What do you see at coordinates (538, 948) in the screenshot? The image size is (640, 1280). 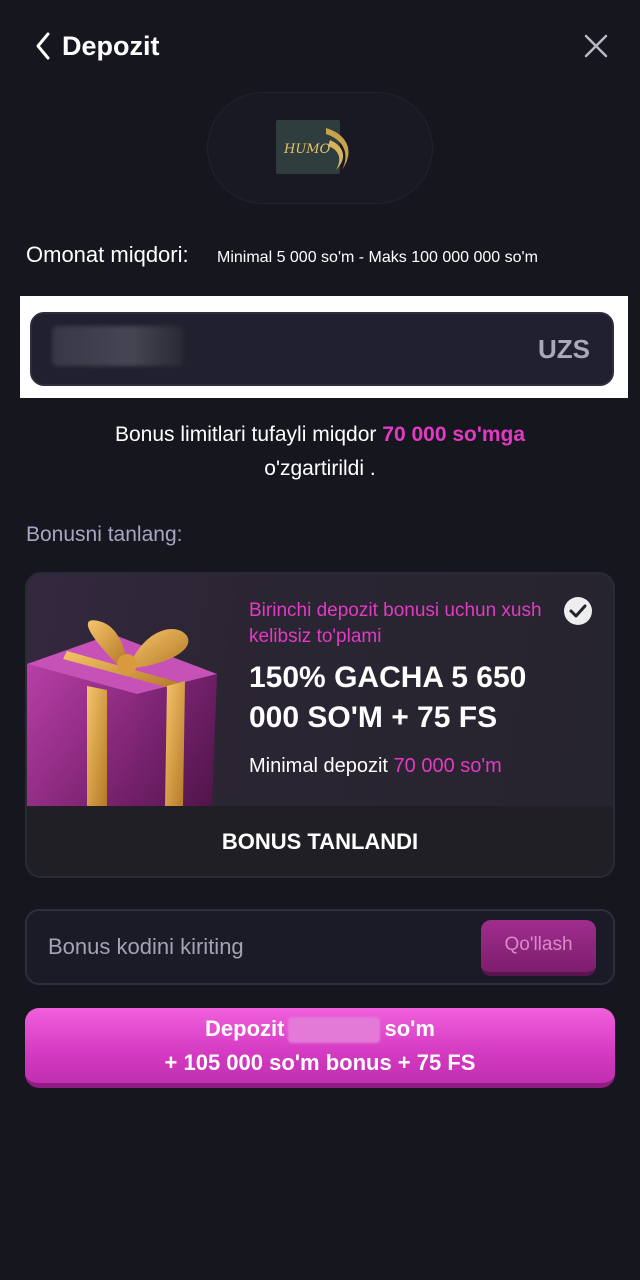 I see `apply-promo-button: Qo'llash` at bounding box center [538, 948].